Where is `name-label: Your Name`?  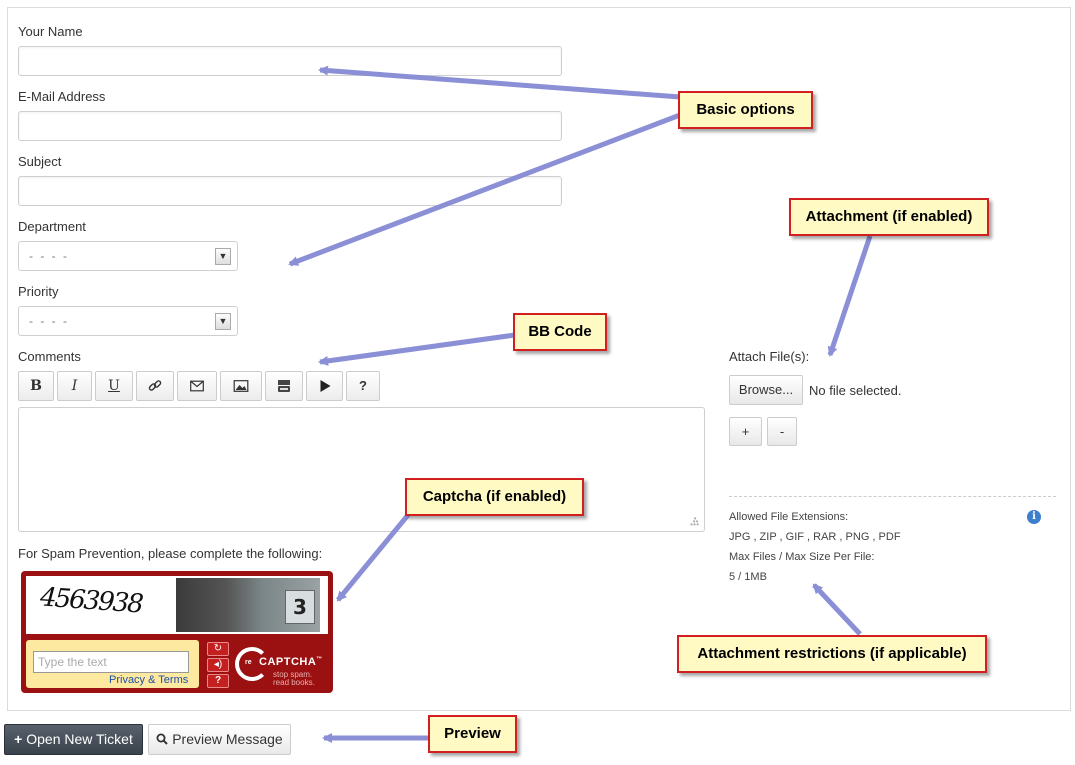
name-label: Your Name is located at coordinates (50, 31).